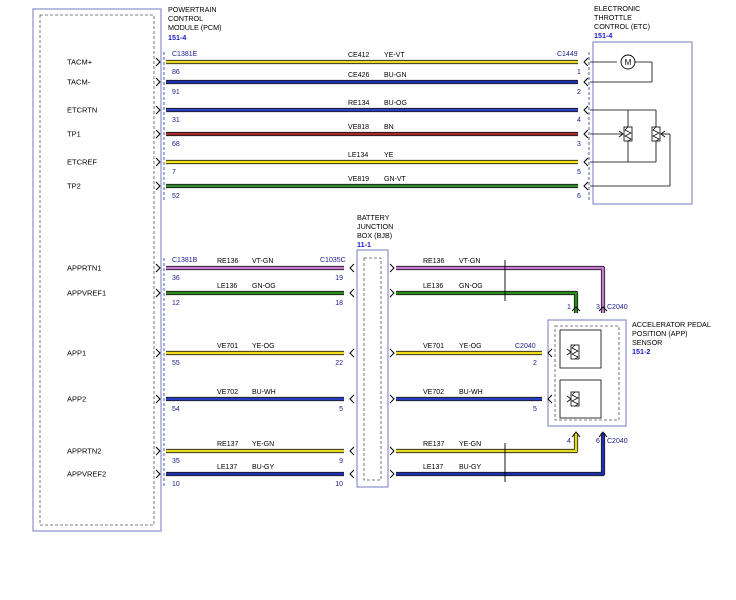  I want to click on signal-label-apprtn1: APPRTN1, so click(84, 268).